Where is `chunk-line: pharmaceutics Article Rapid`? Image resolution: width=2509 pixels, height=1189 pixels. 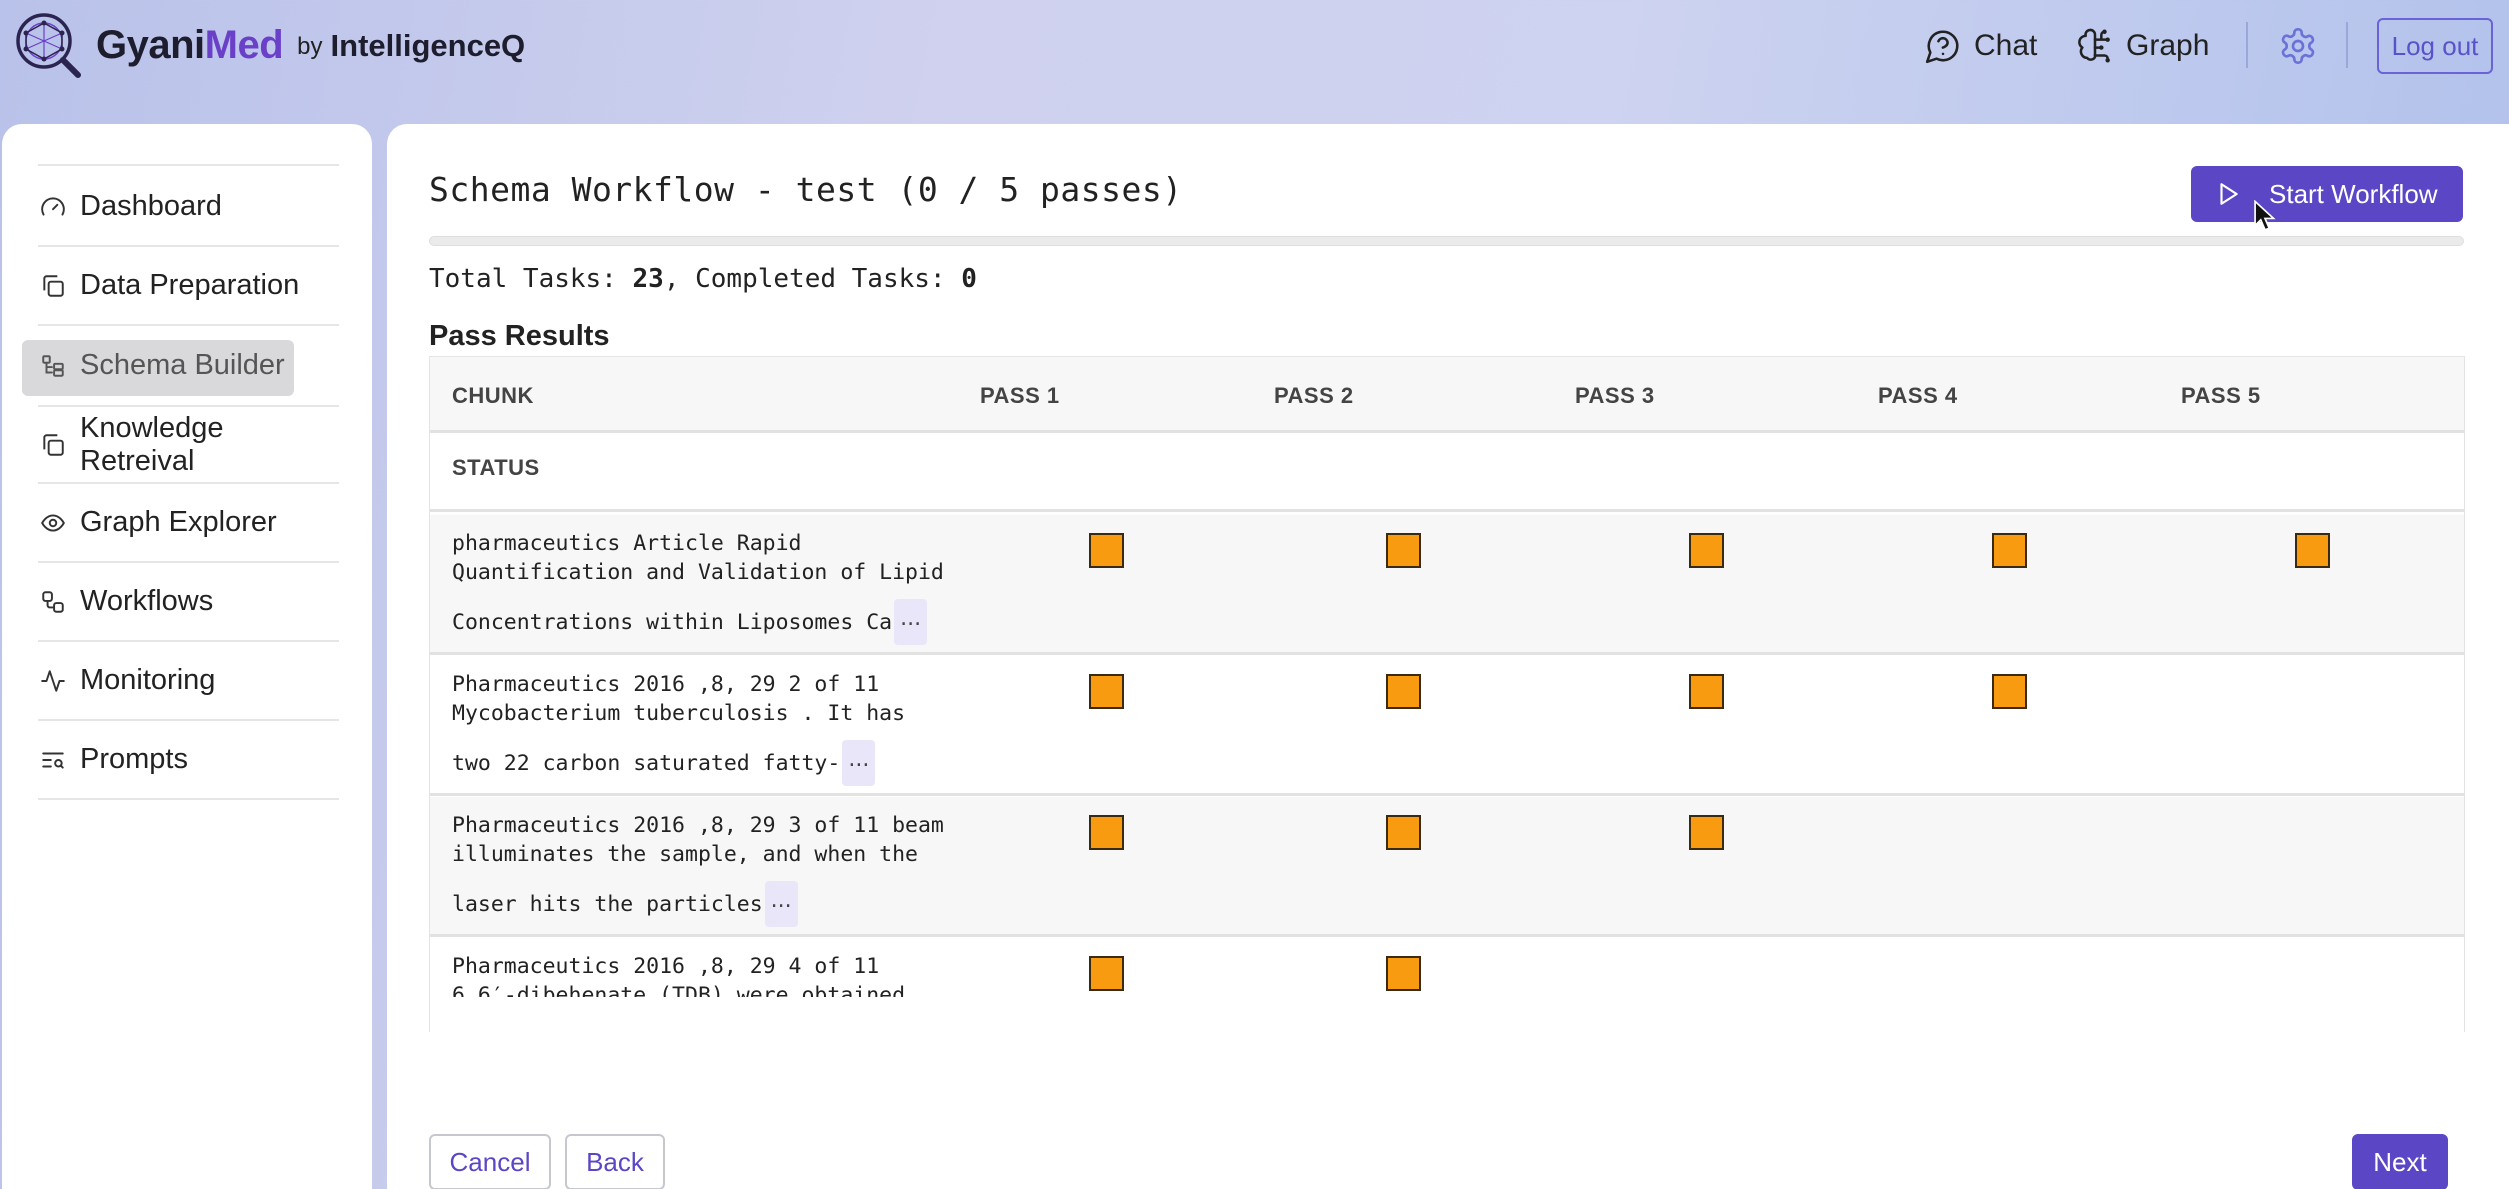
chunk-line: pharmaceutics Article Rapid is located at coordinates (627, 543).